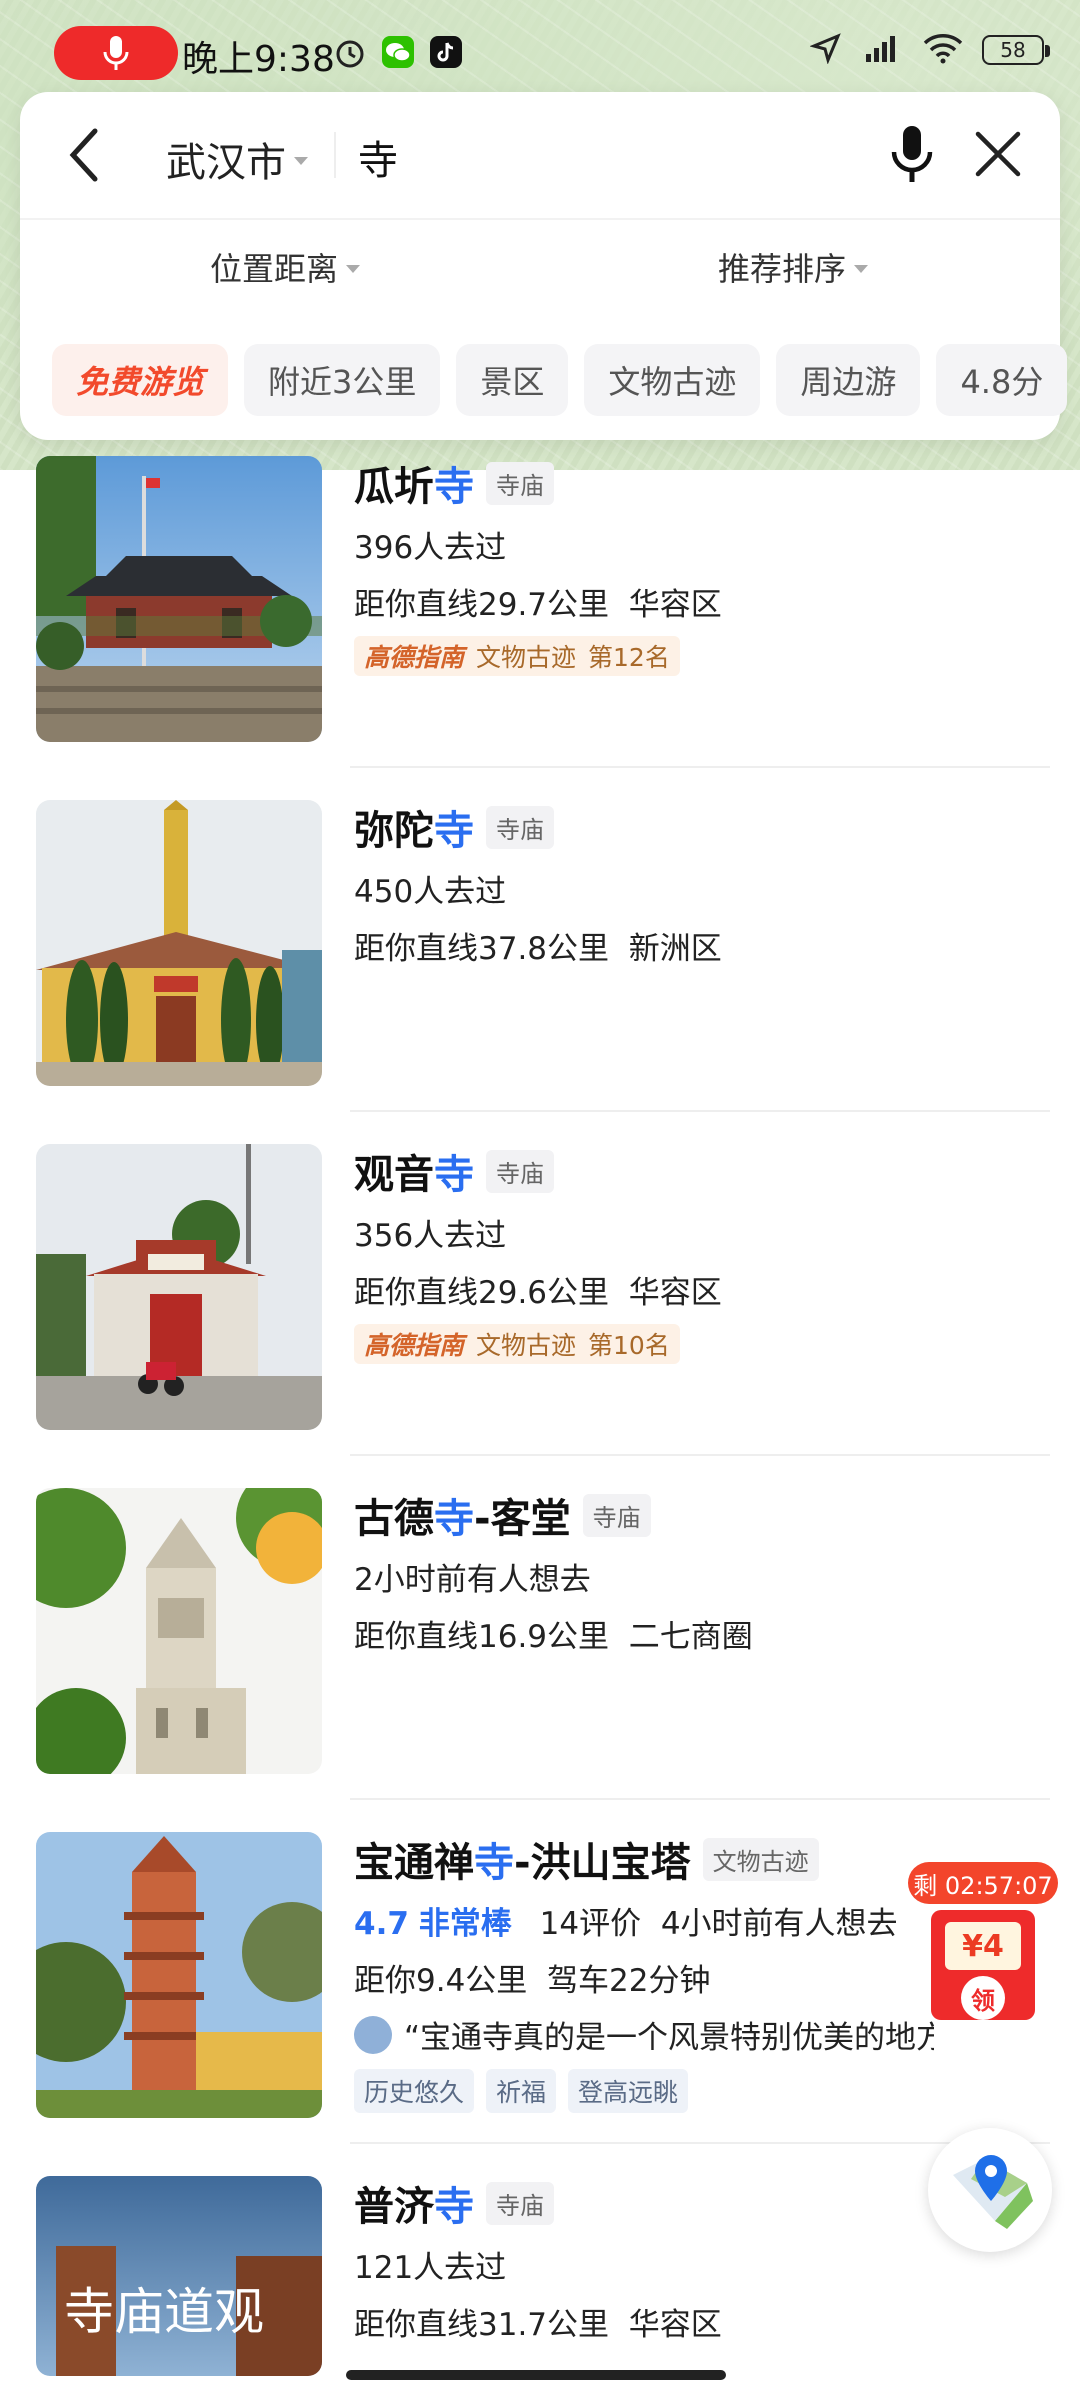 Image resolution: width=1080 pixels, height=2400 pixels. Describe the element at coordinates (540, 155) in the screenshot. I see `search-bar: 武汉市 寺` at that location.